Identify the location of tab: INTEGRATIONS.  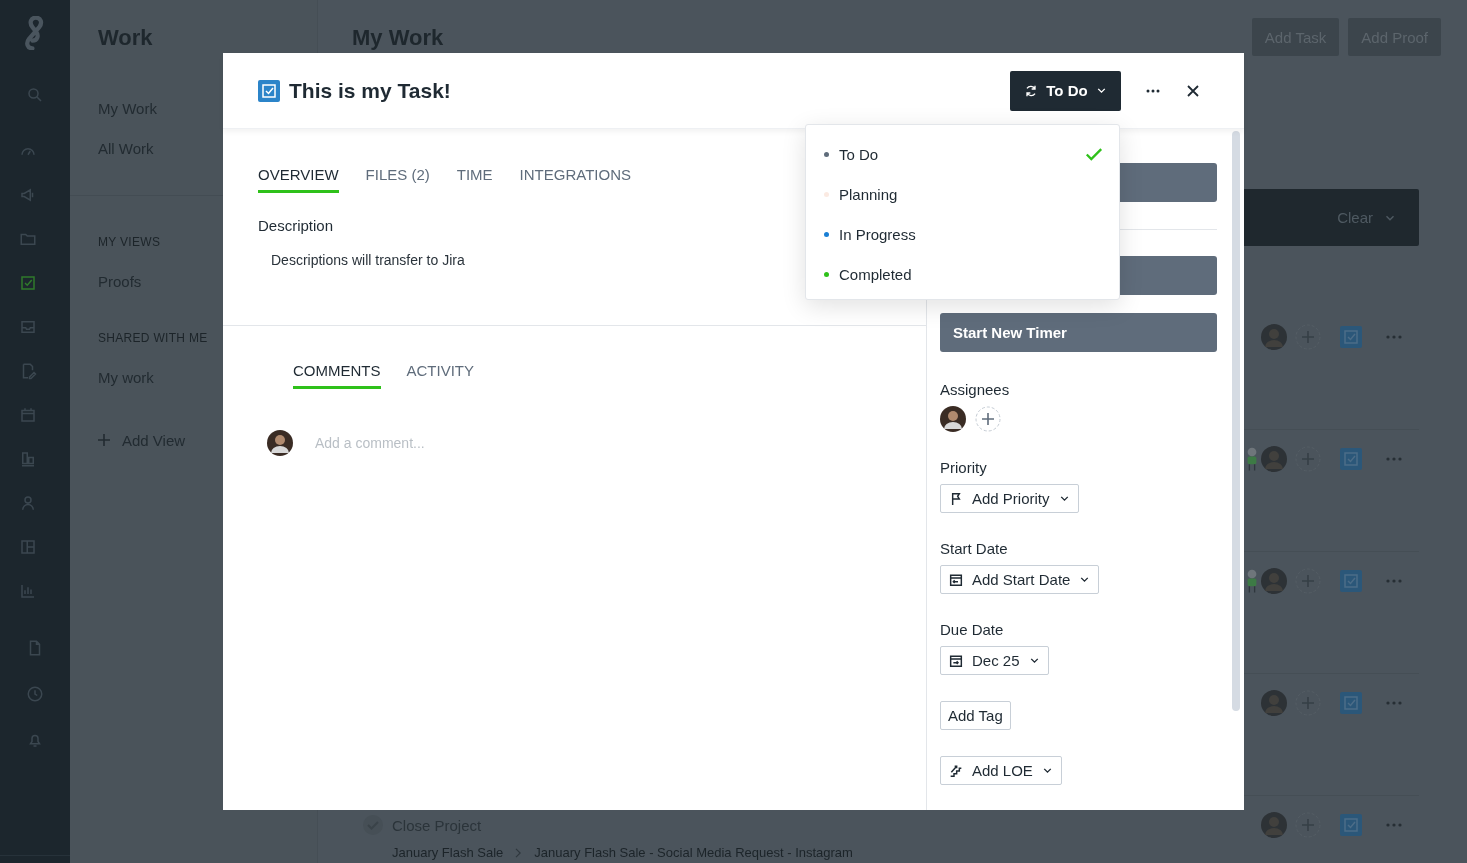
(575, 178).